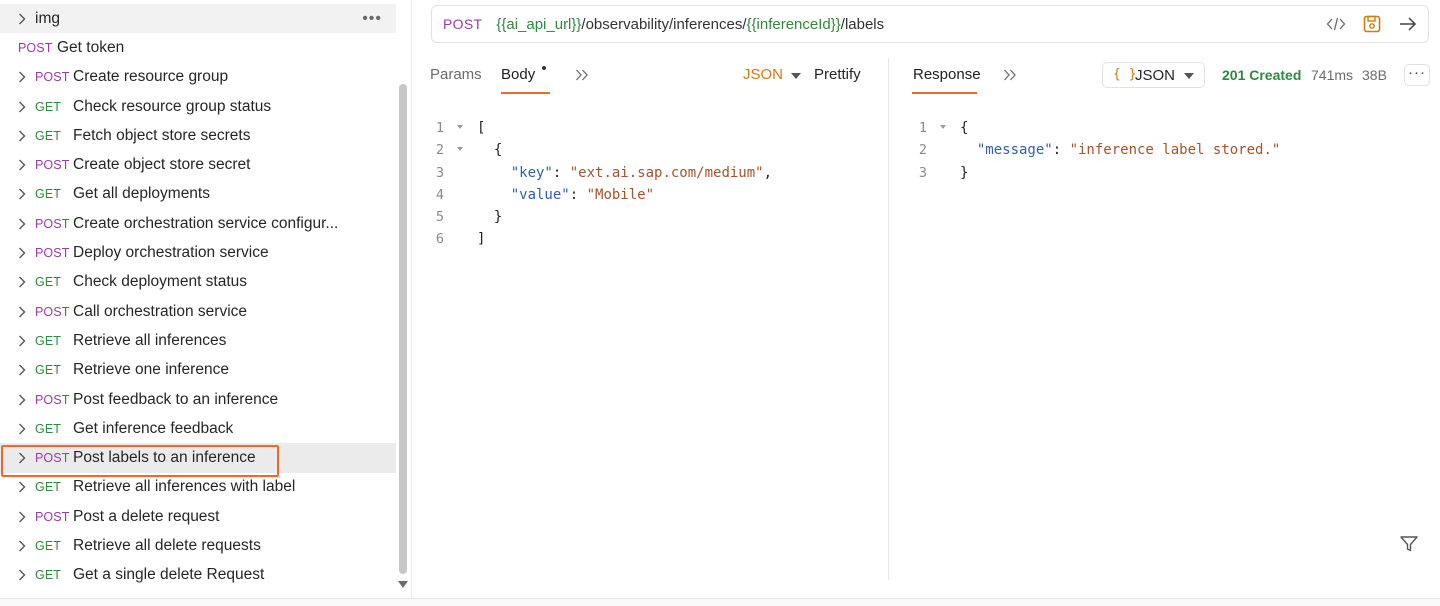  Describe the element at coordinates (794, 24) in the screenshot. I see `url-variable: {{inferenceId}}` at that location.